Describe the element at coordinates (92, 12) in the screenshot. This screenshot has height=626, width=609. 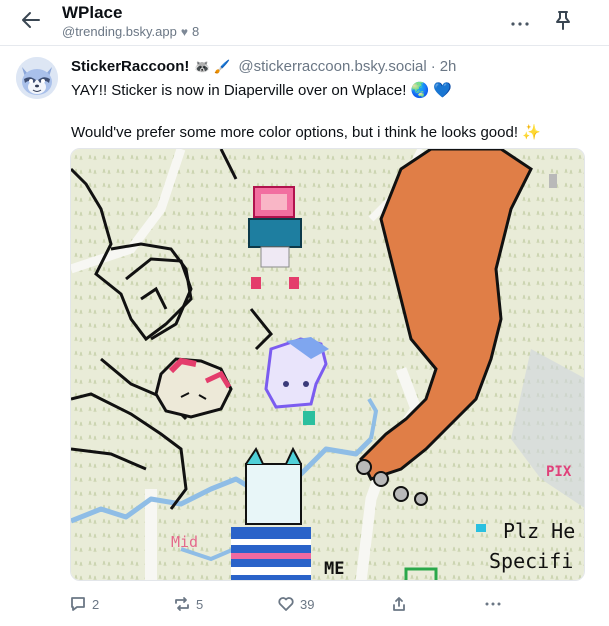
I see `feed-title: WPlace` at that location.